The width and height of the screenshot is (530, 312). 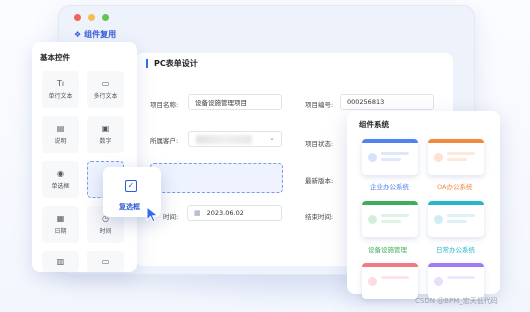 What do you see at coordinates (225, 213) in the screenshot?
I see `time-value: 2023.06.02` at bounding box center [225, 213].